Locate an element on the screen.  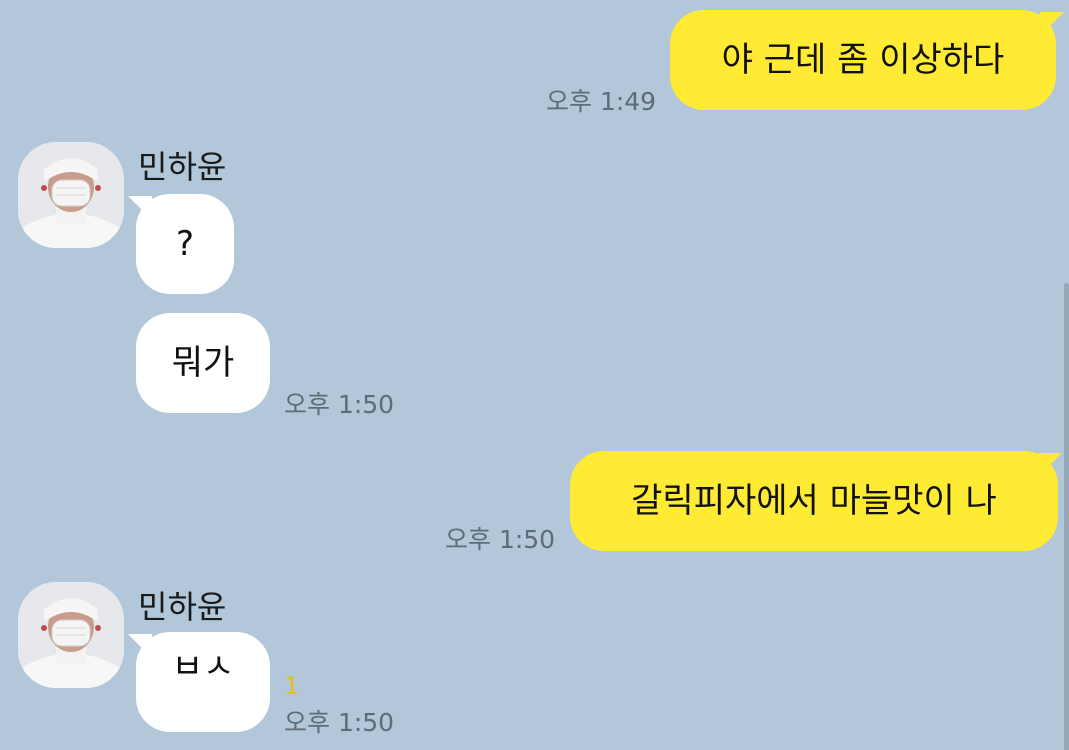
my-message-bubble: 갈릭피자에서 마늘맛이 나 is located at coordinates (814, 501).